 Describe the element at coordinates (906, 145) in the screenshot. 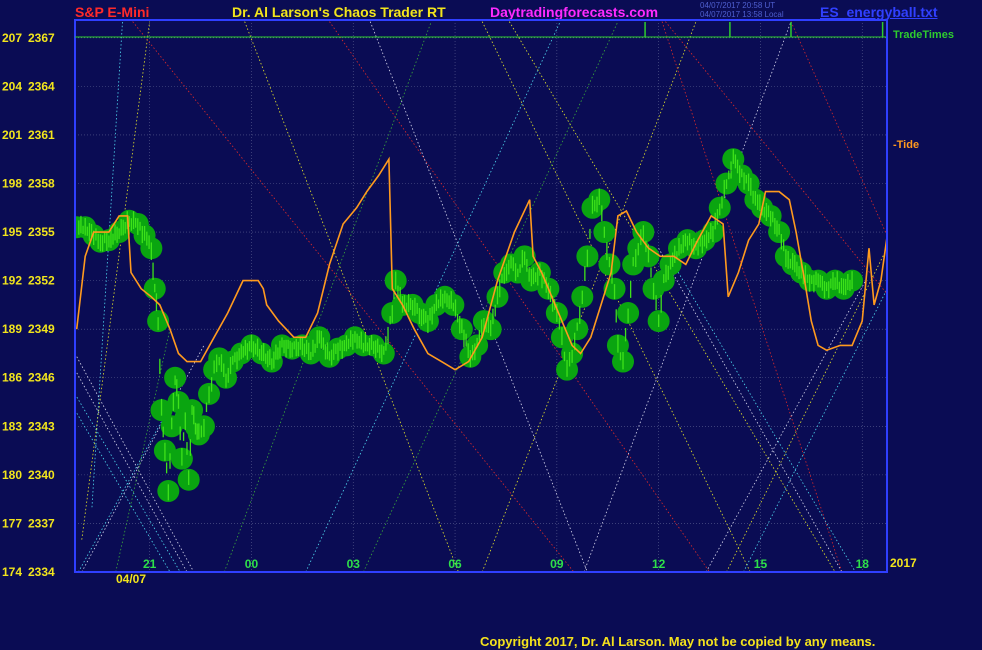

I see `tide-label: -Tide` at that location.